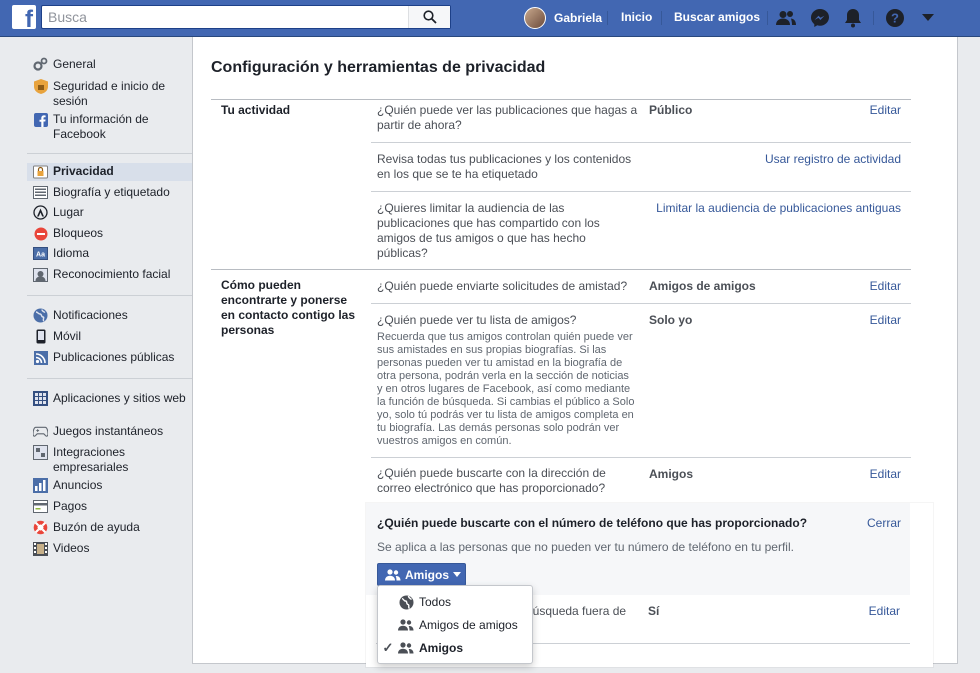 The height and width of the screenshot is (673, 980). Describe the element at coordinates (40, 336) in the screenshot. I see `mobile-icon` at that location.